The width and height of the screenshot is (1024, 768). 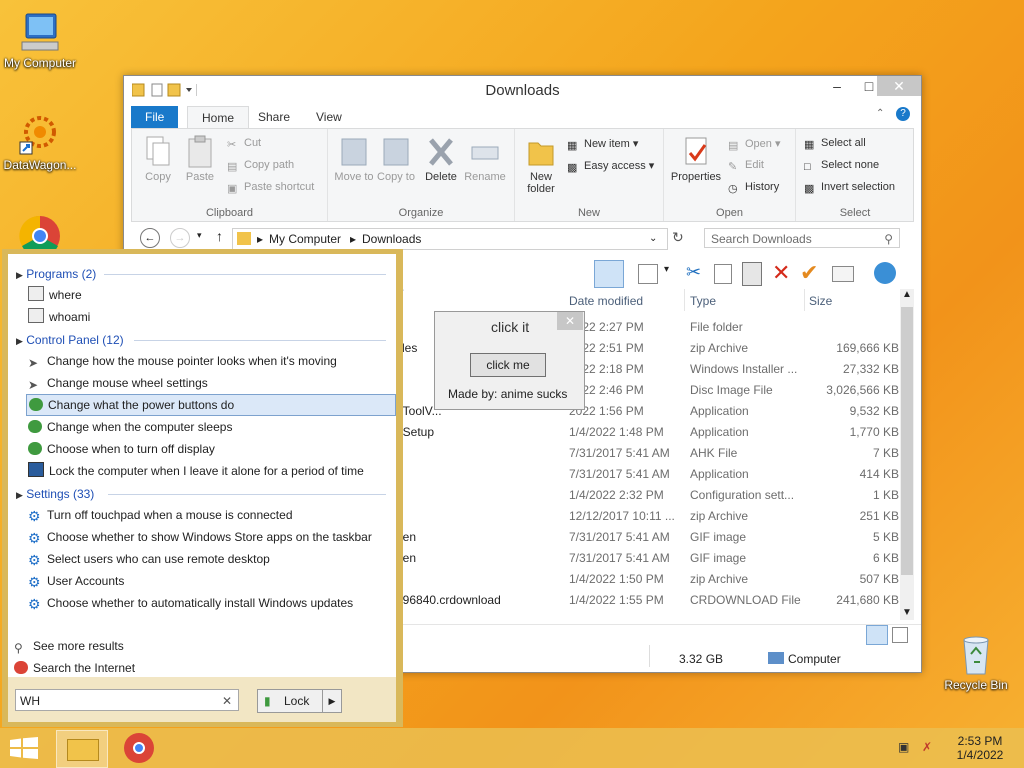 I want to click on address-dropdown-icon: ⌄, so click(x=653, y=239).